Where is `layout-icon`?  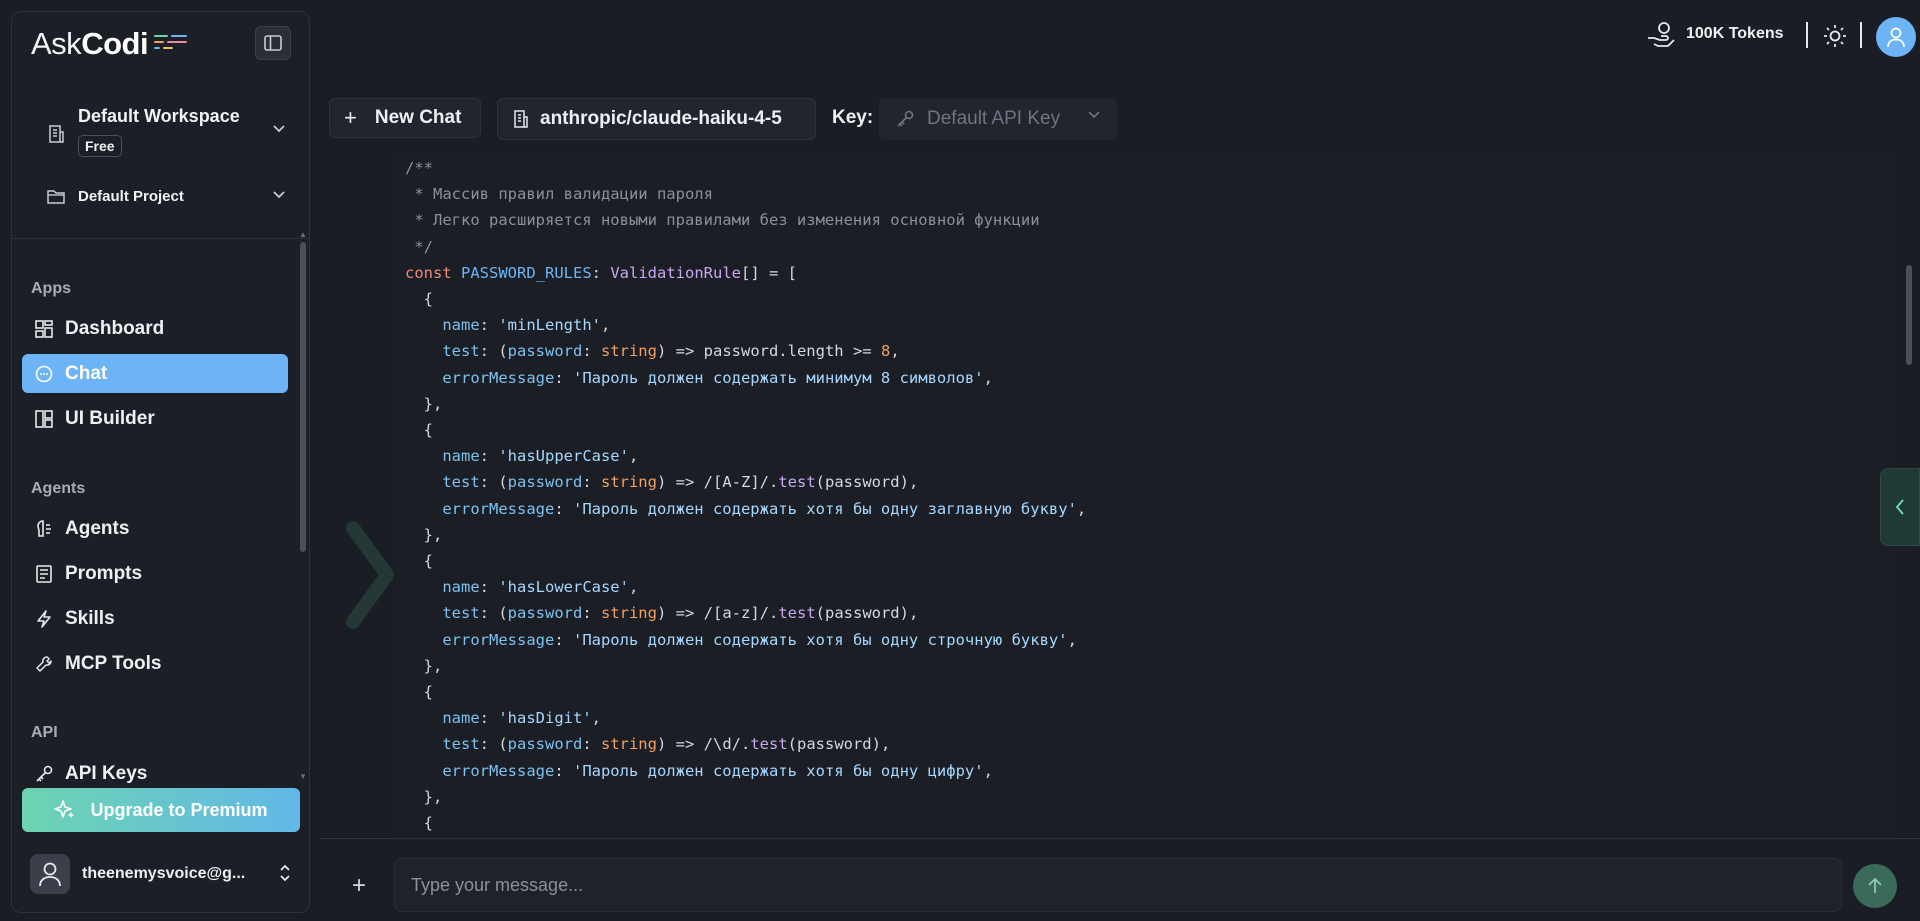
layout-icon is located at coordinates (44, 419).